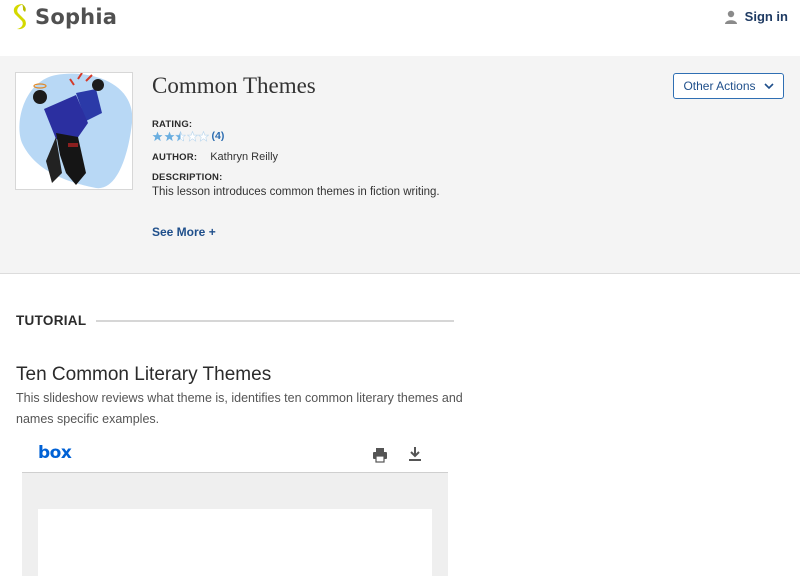  What do you see at coordinates (235, 455) in the screenshot?
I see `viewer-toolbar: box` at bounding box center [235, 455].